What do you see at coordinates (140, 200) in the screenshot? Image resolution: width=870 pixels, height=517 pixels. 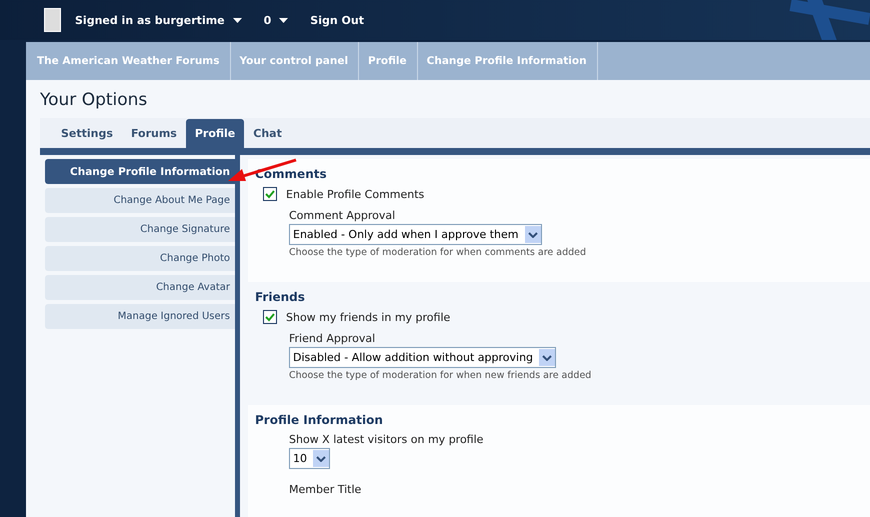 I see `sidebar-item: Change About Me Page` at bounding box center [140, 200].